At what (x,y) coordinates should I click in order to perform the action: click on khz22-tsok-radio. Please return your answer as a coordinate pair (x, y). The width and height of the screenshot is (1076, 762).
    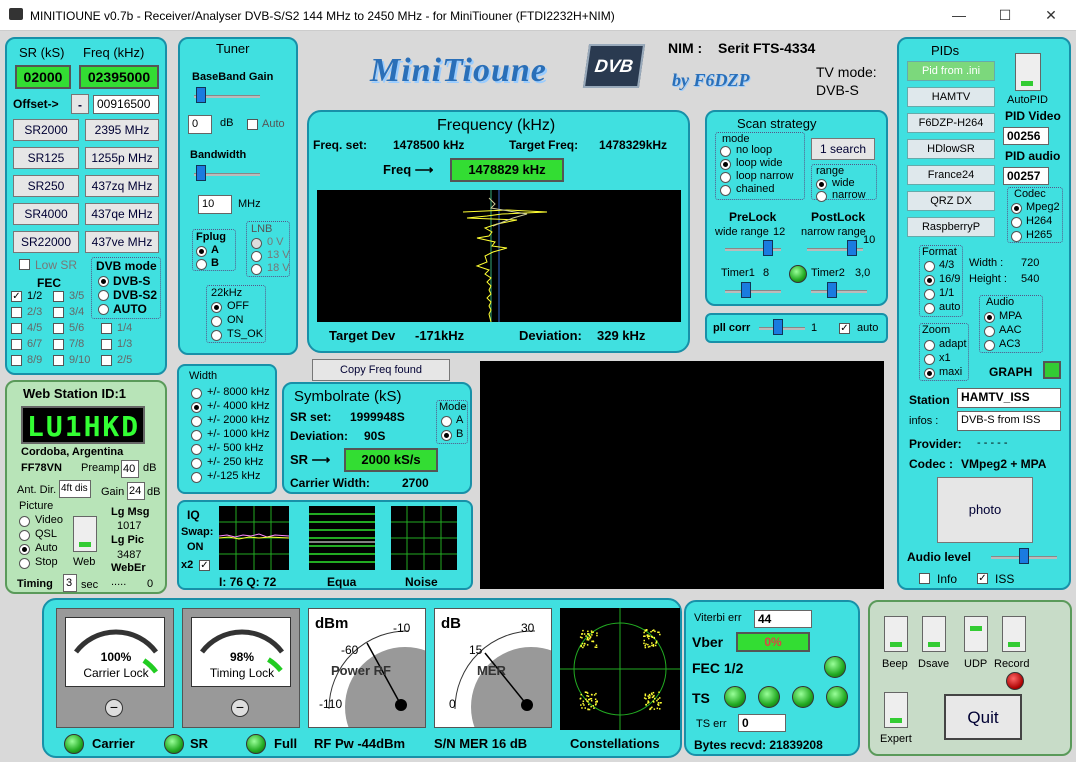
    Looking at the image, I should click on (216, 335).